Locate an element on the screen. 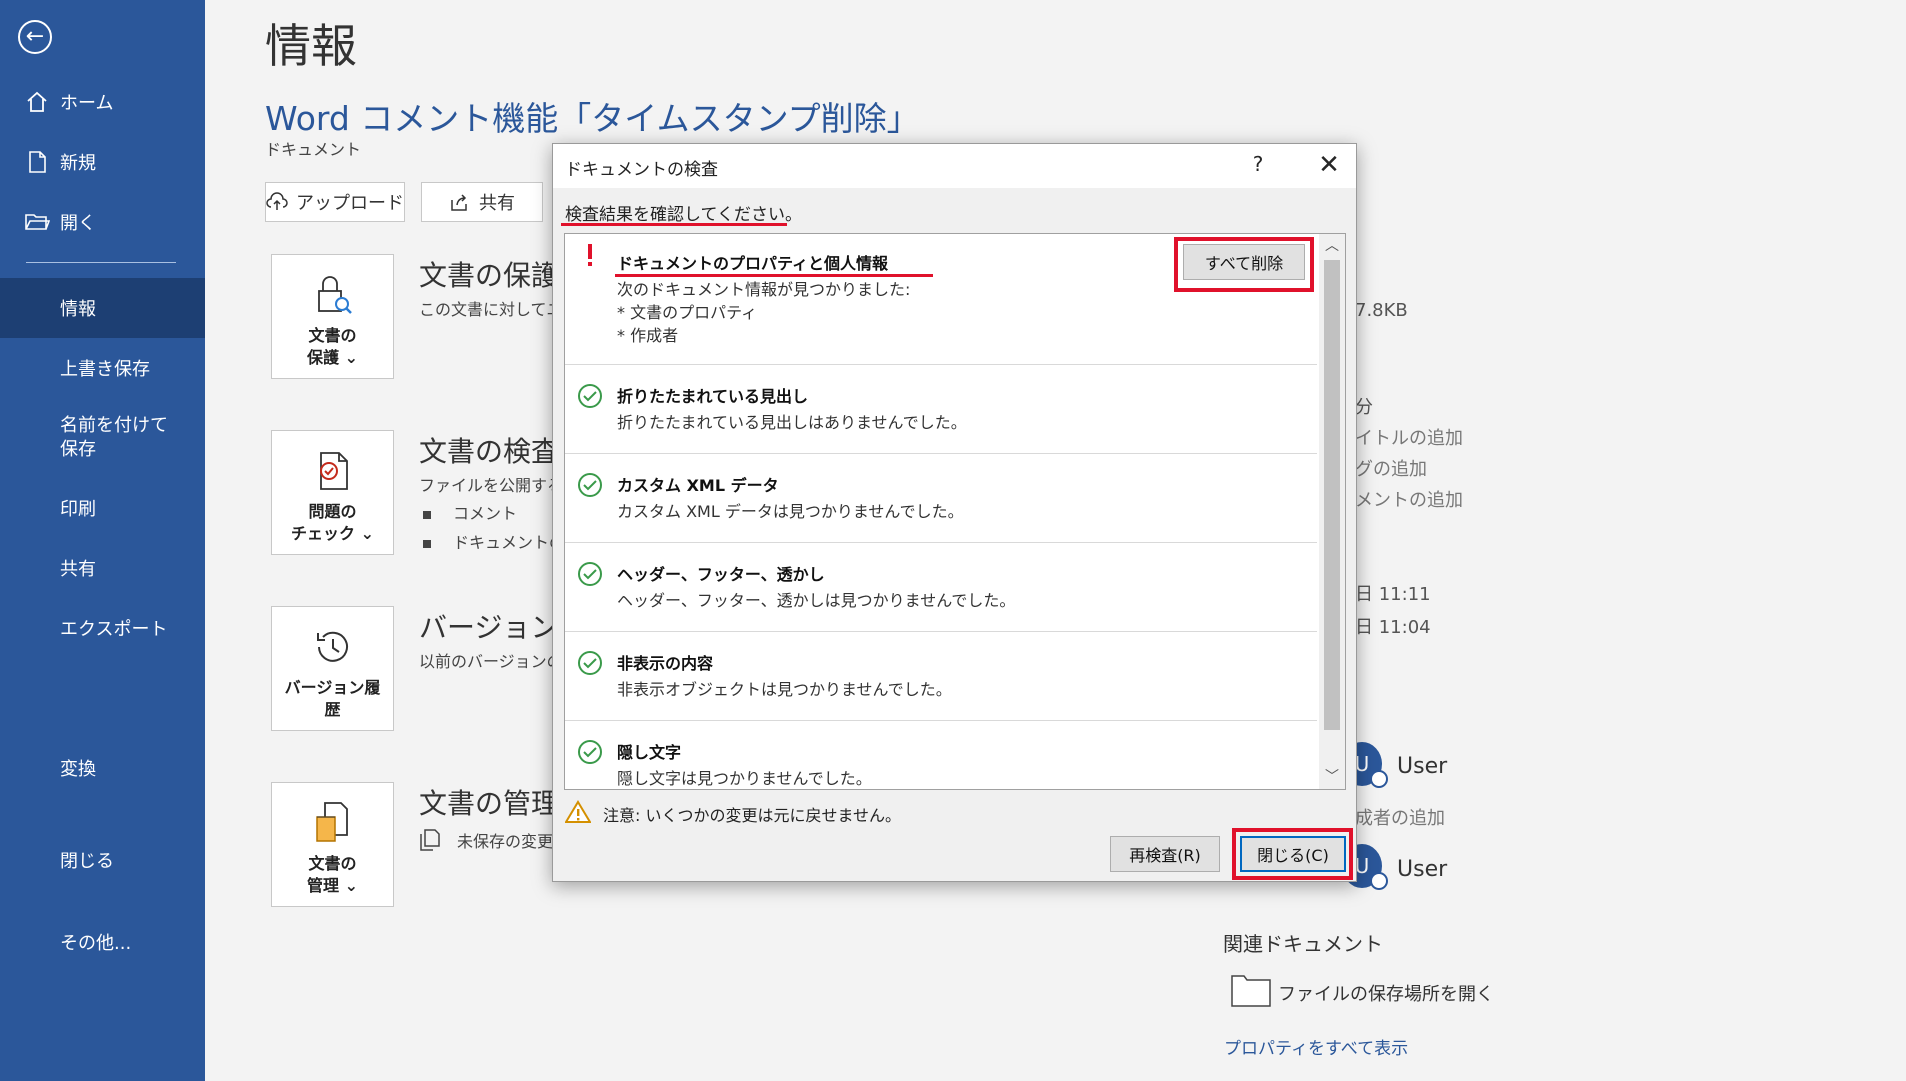  help-button: ? is located at coordinates (1258, 166).